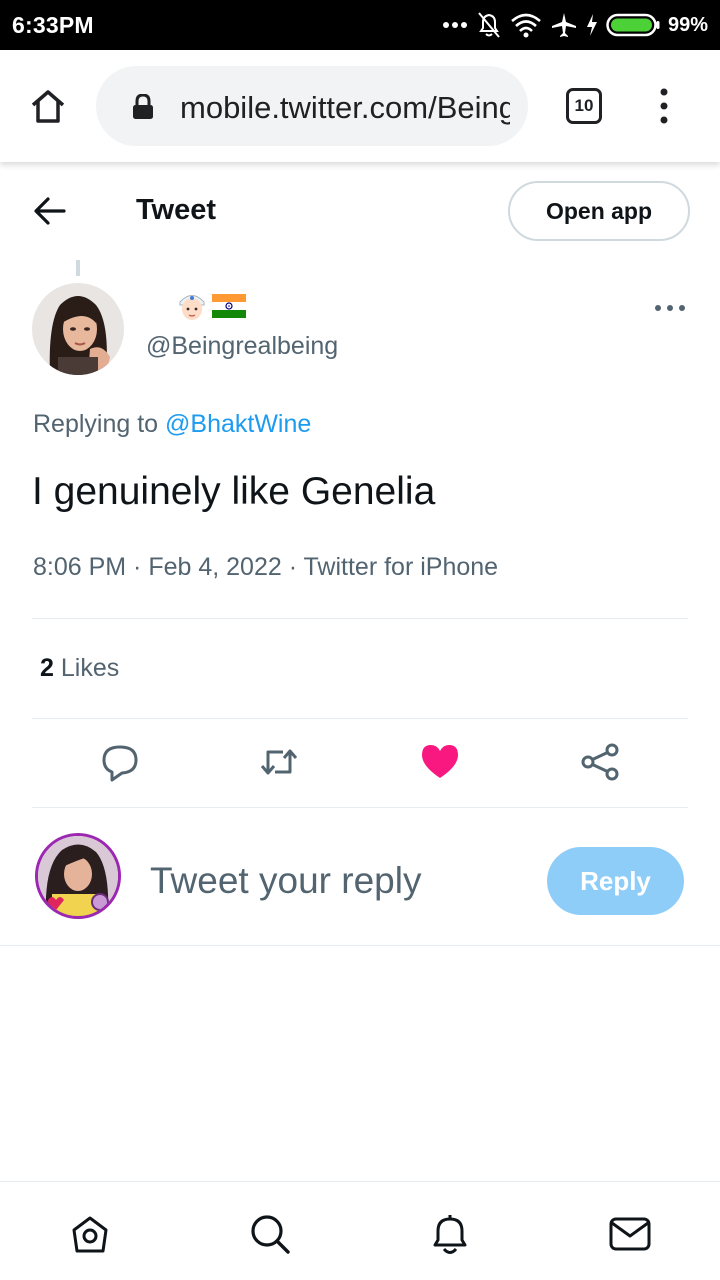 This screenshot has height=1280, width=720. Describe the element at coordinates (450, 1234) in the screenshot. I see `notifications-icon` at that location.